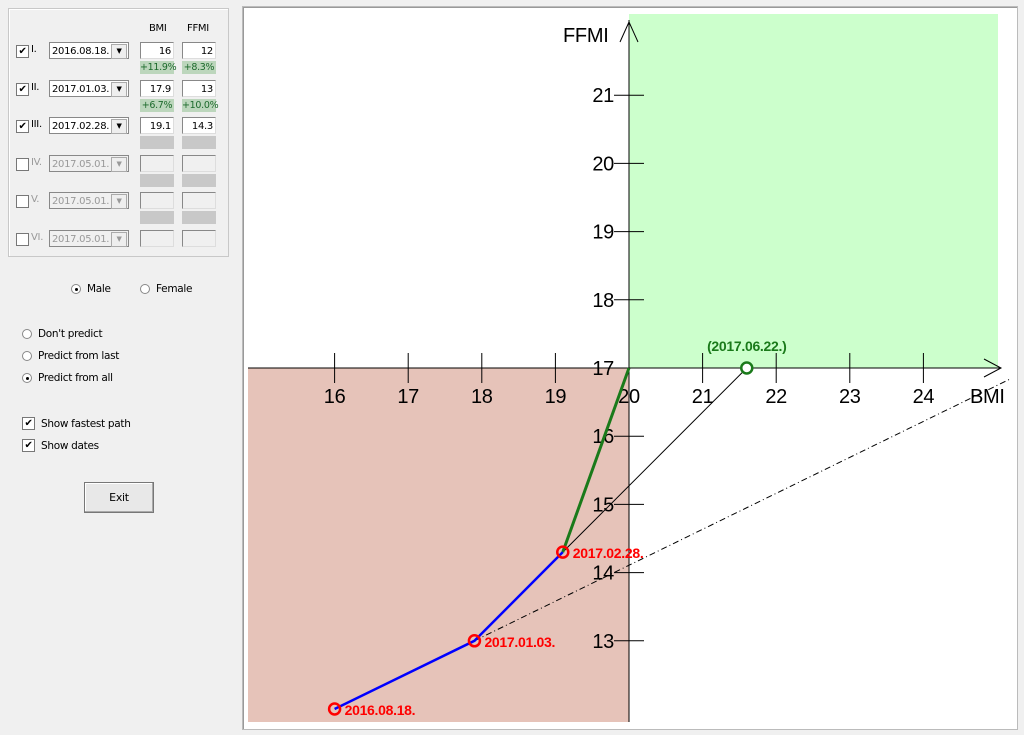 This screenshot has height=735, width=1024. What do you see at coordinates (603, 301) in the screenshot?
I see `y-tick-label: 18` at bounding box center [603, 301].